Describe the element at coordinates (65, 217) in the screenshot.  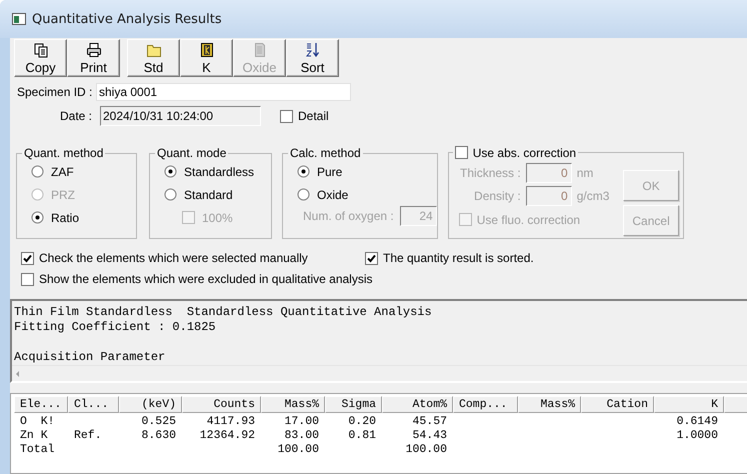
I see `radio-label: Ratio` at that location.